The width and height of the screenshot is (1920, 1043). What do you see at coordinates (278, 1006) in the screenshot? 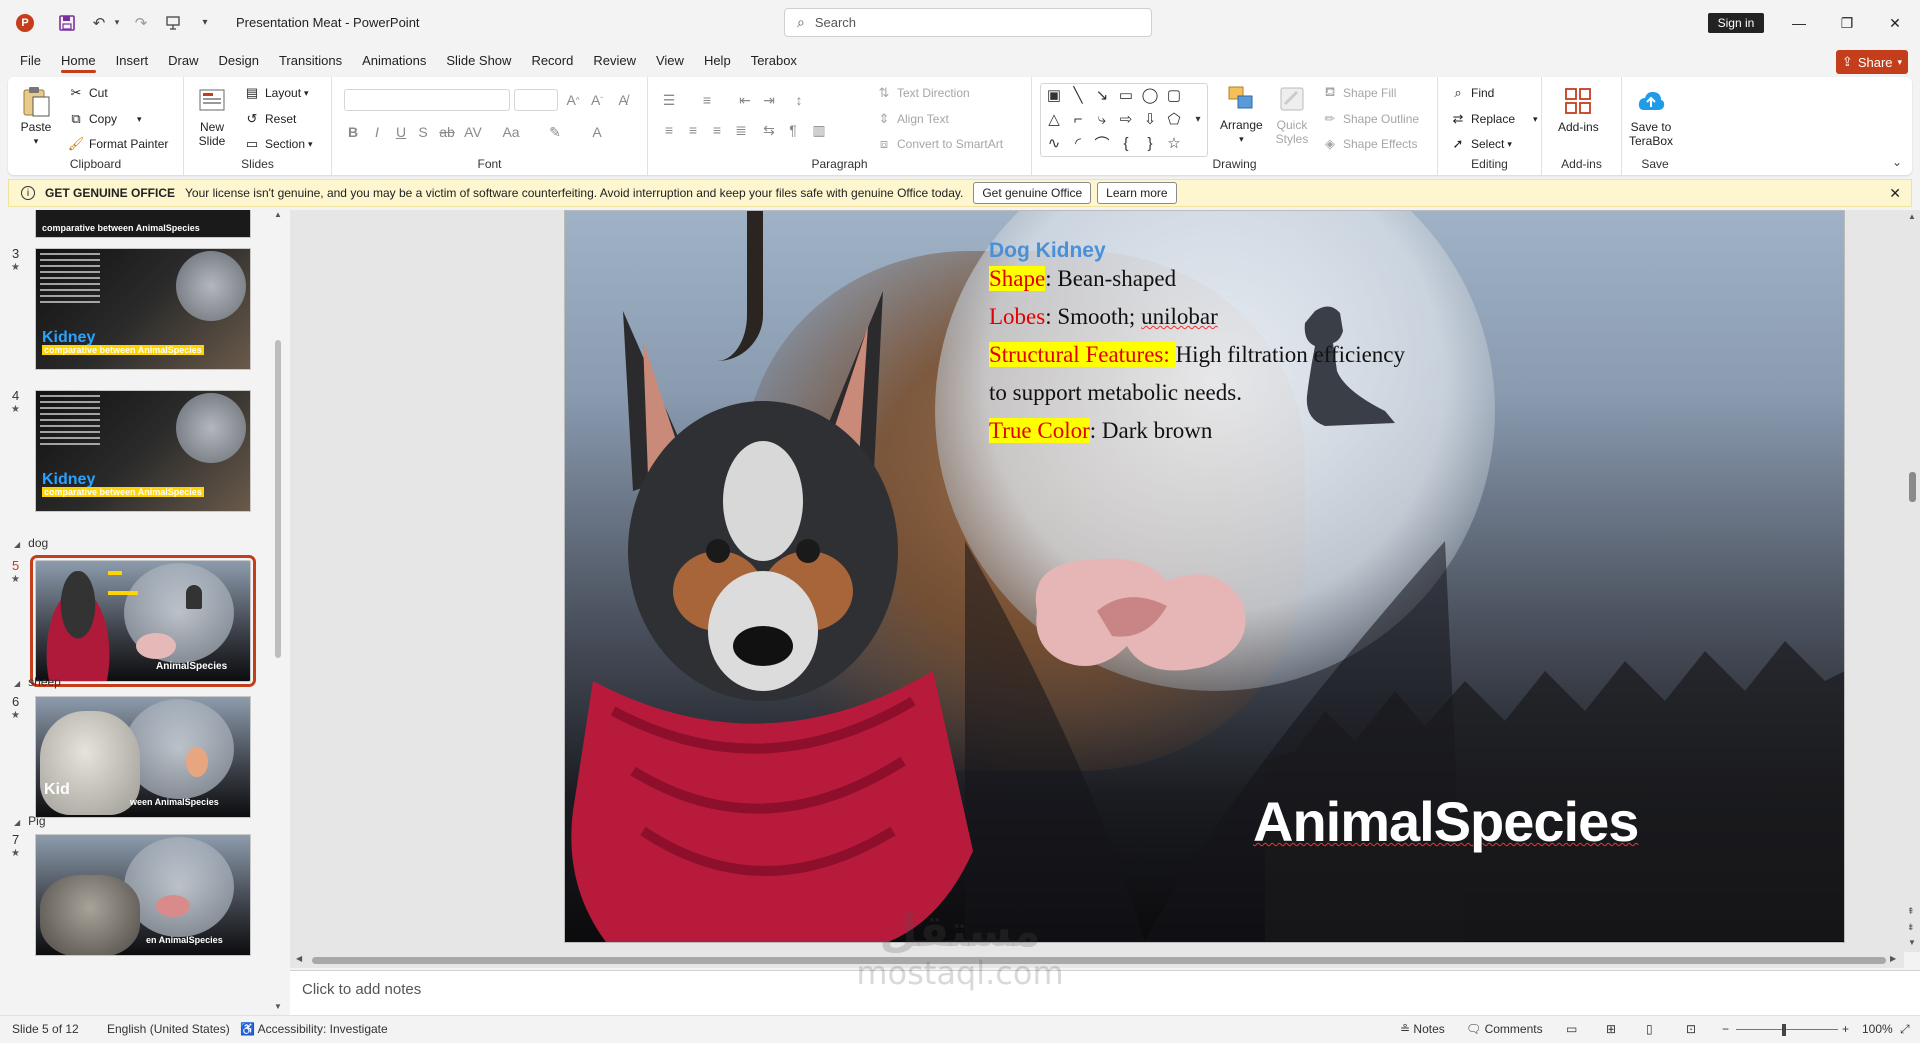
I see `scroll-down-icon: ▼` at bounding box center [278, 1006].